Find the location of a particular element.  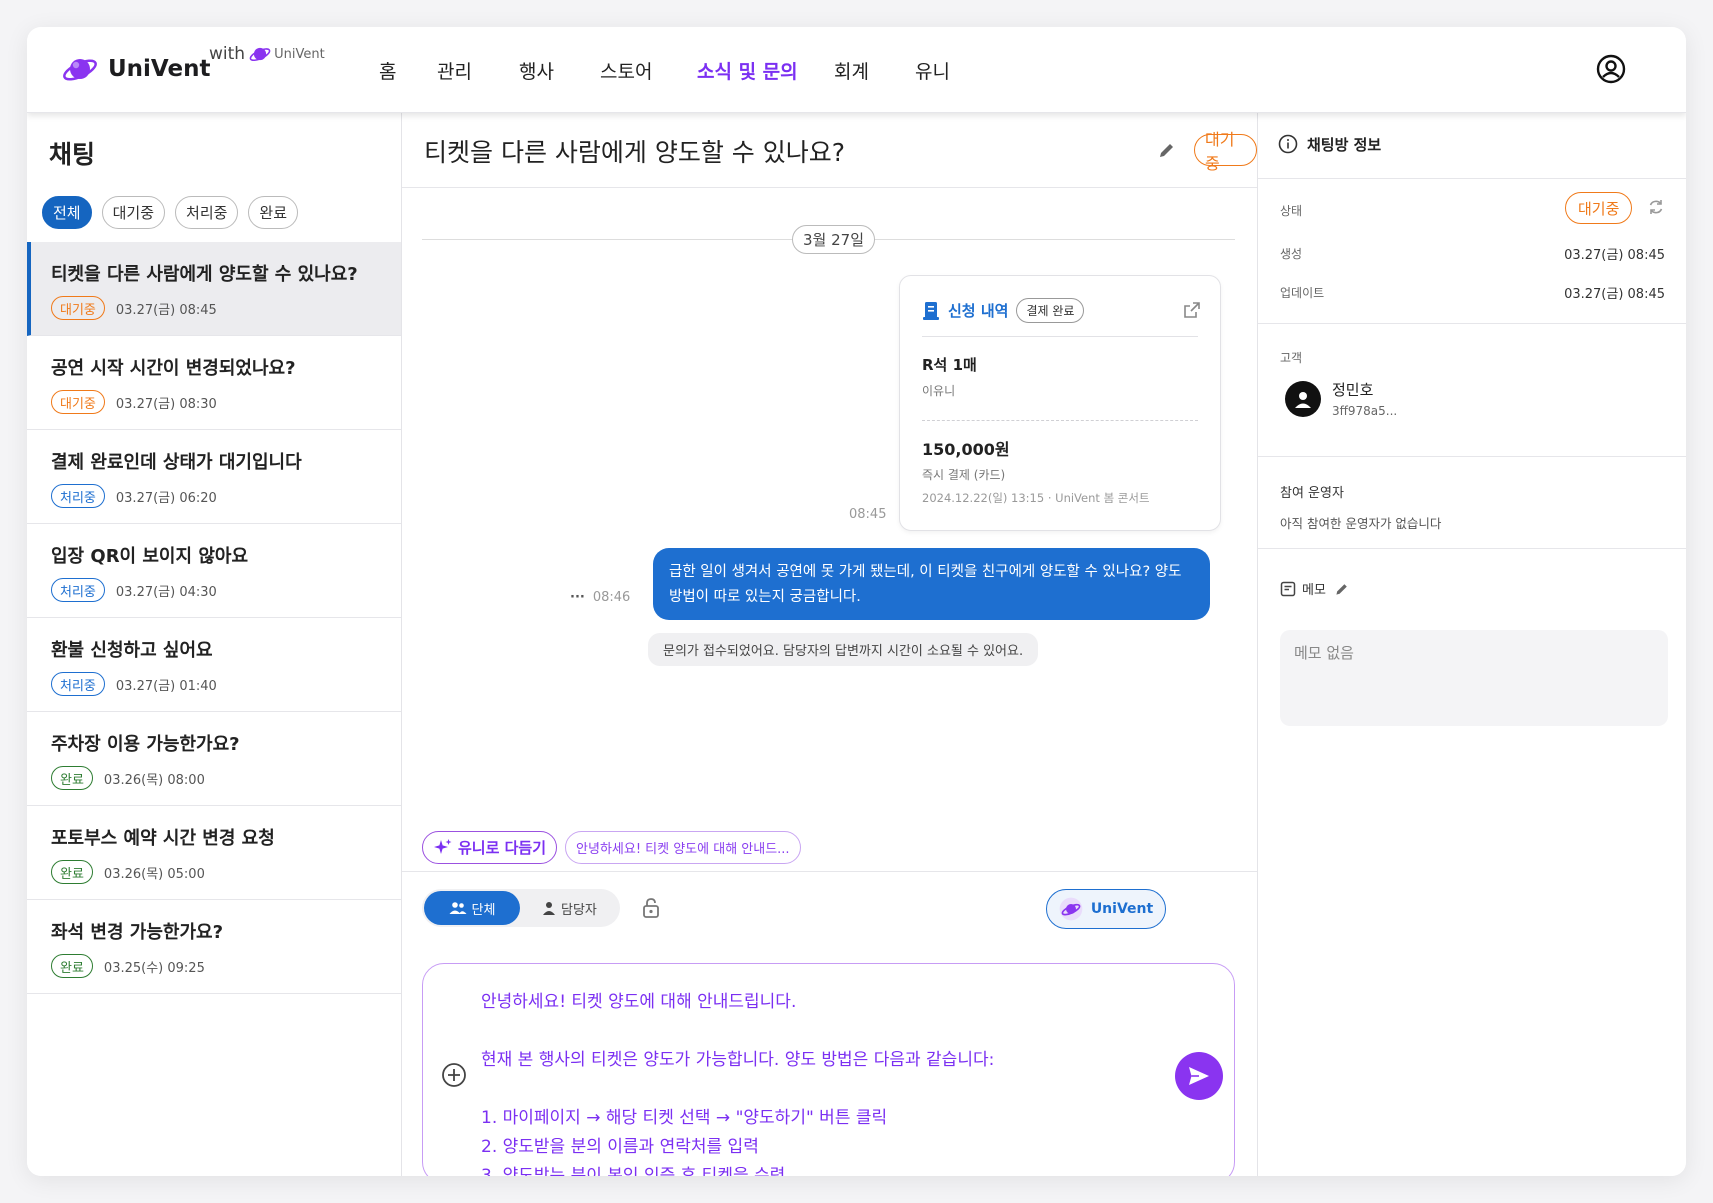

ai-refine-button: 유니로 다듬기 is located at coordinates (490, 847).